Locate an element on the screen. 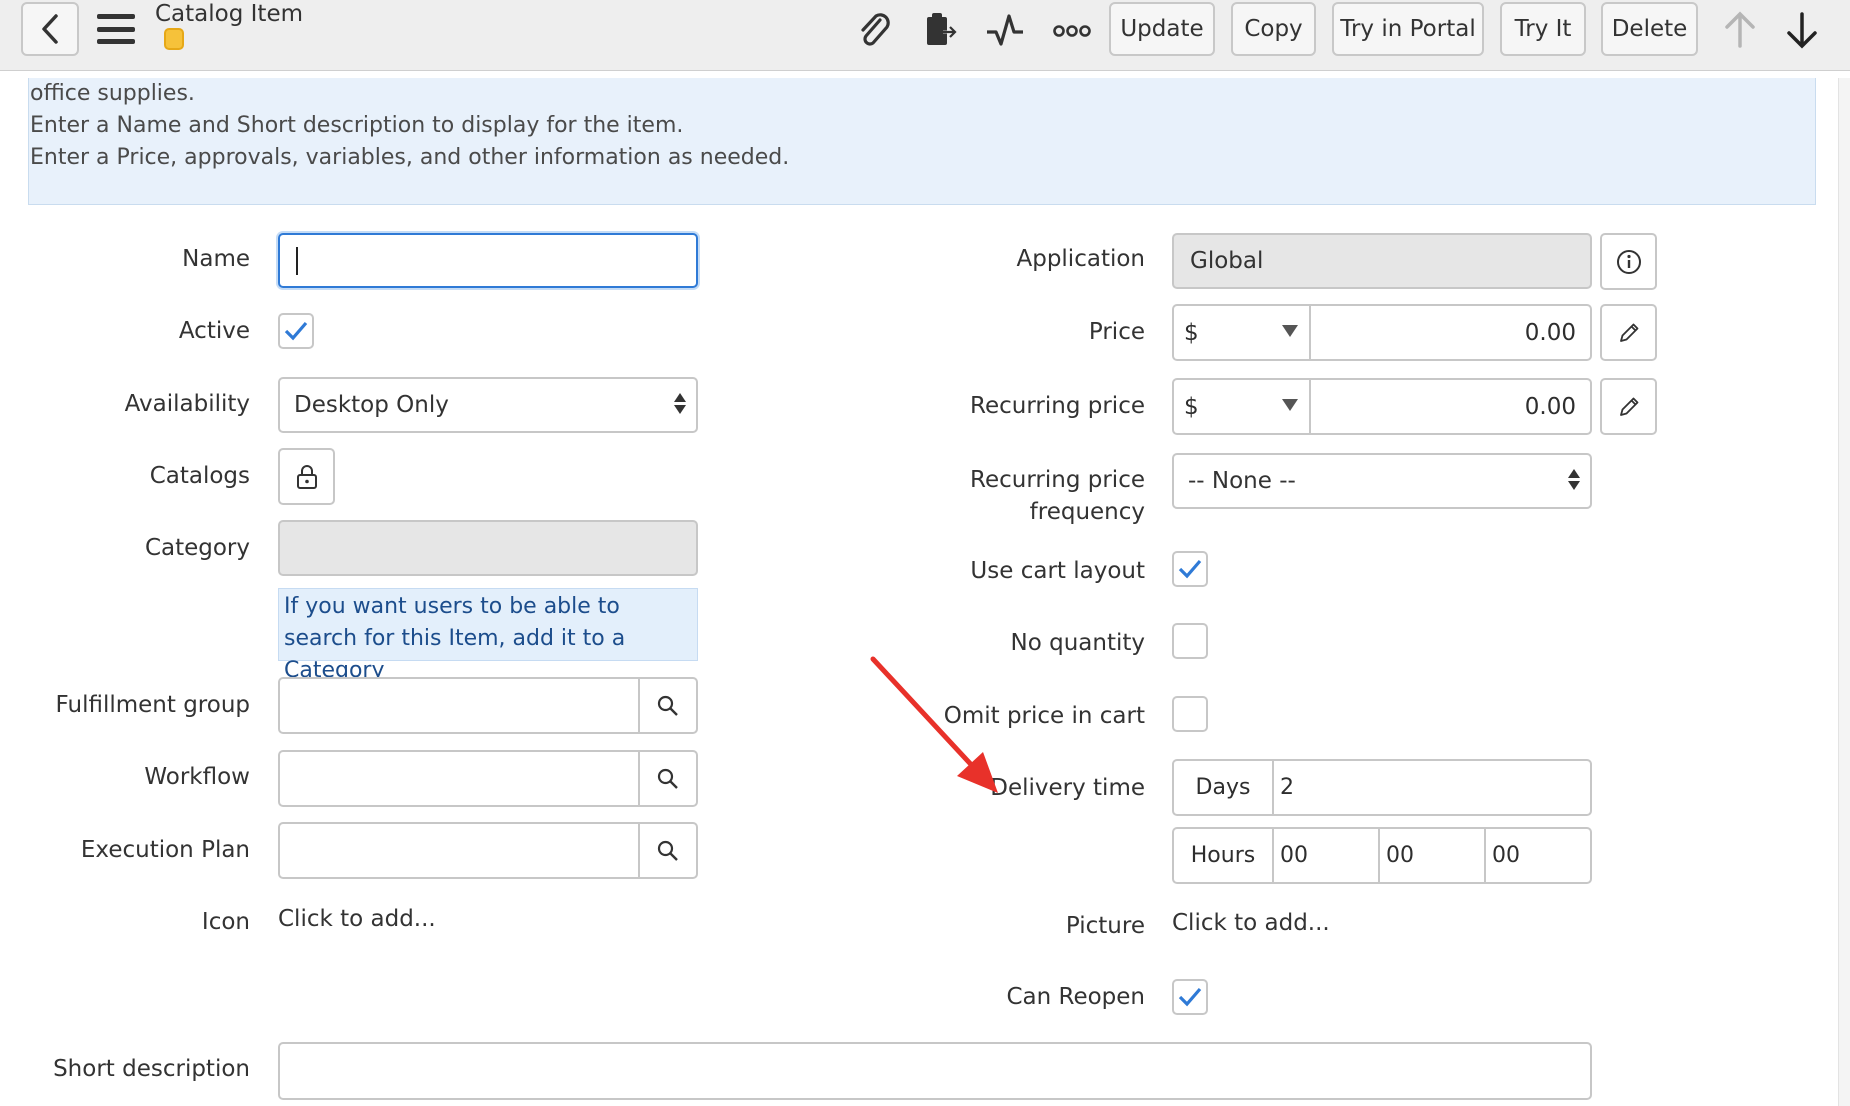 The width and height of the screenshot is (1850, 1106). price-label: Price is located at coordinates (1116, 332).